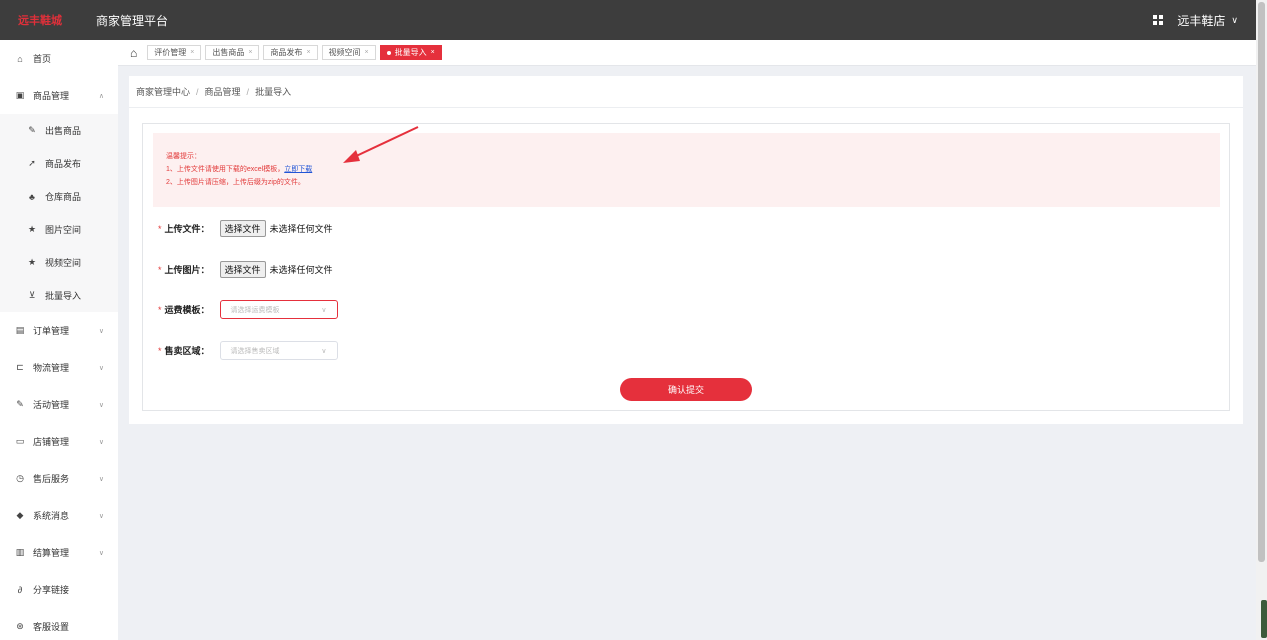 The width and height of the screenshot is (1267, 640). Describe the element at coordinates (1201, 20) in the screenshot. I see `user-name: 远丰鞋店` at that location.